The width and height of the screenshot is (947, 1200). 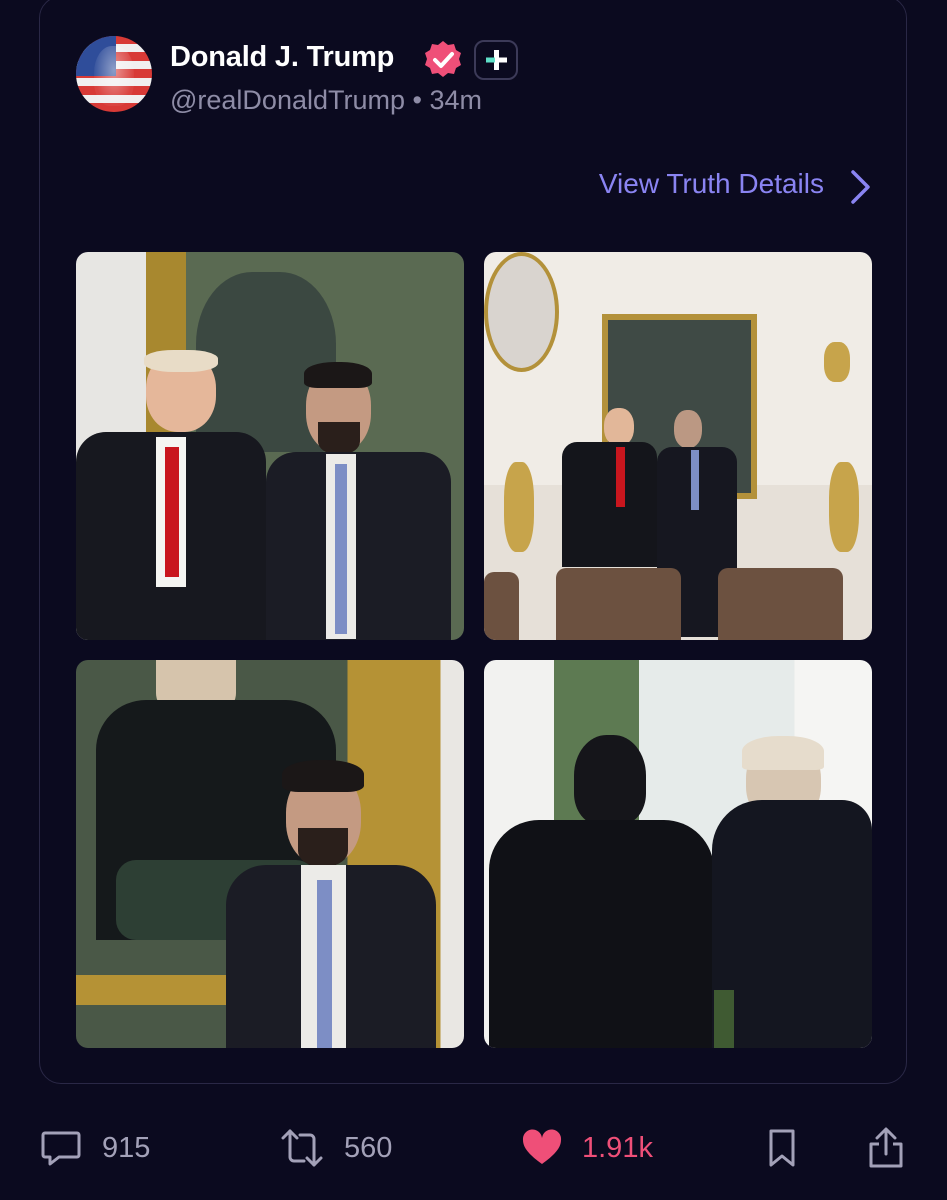 I want to click on reply-count: 915, so click(x=126, y=1147).